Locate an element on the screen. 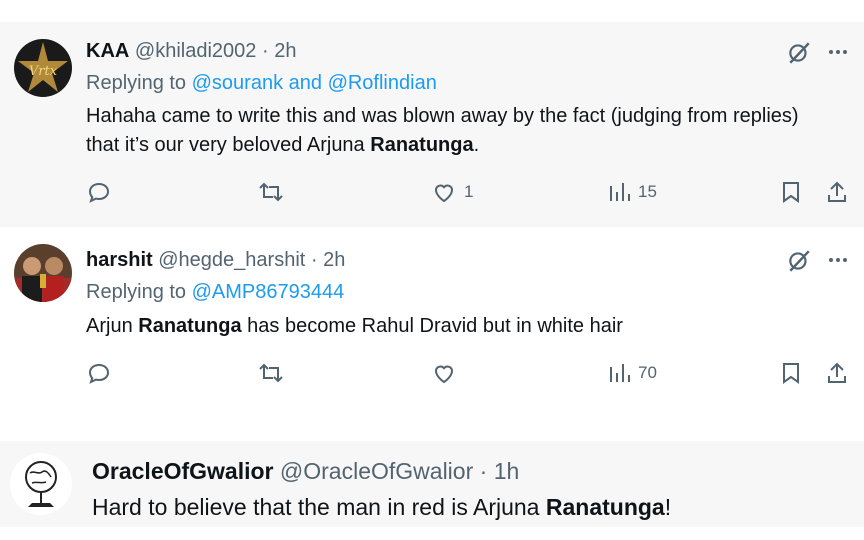  reply-target-links: @sourank and @Roflindian is located at coordinates (314, 83).